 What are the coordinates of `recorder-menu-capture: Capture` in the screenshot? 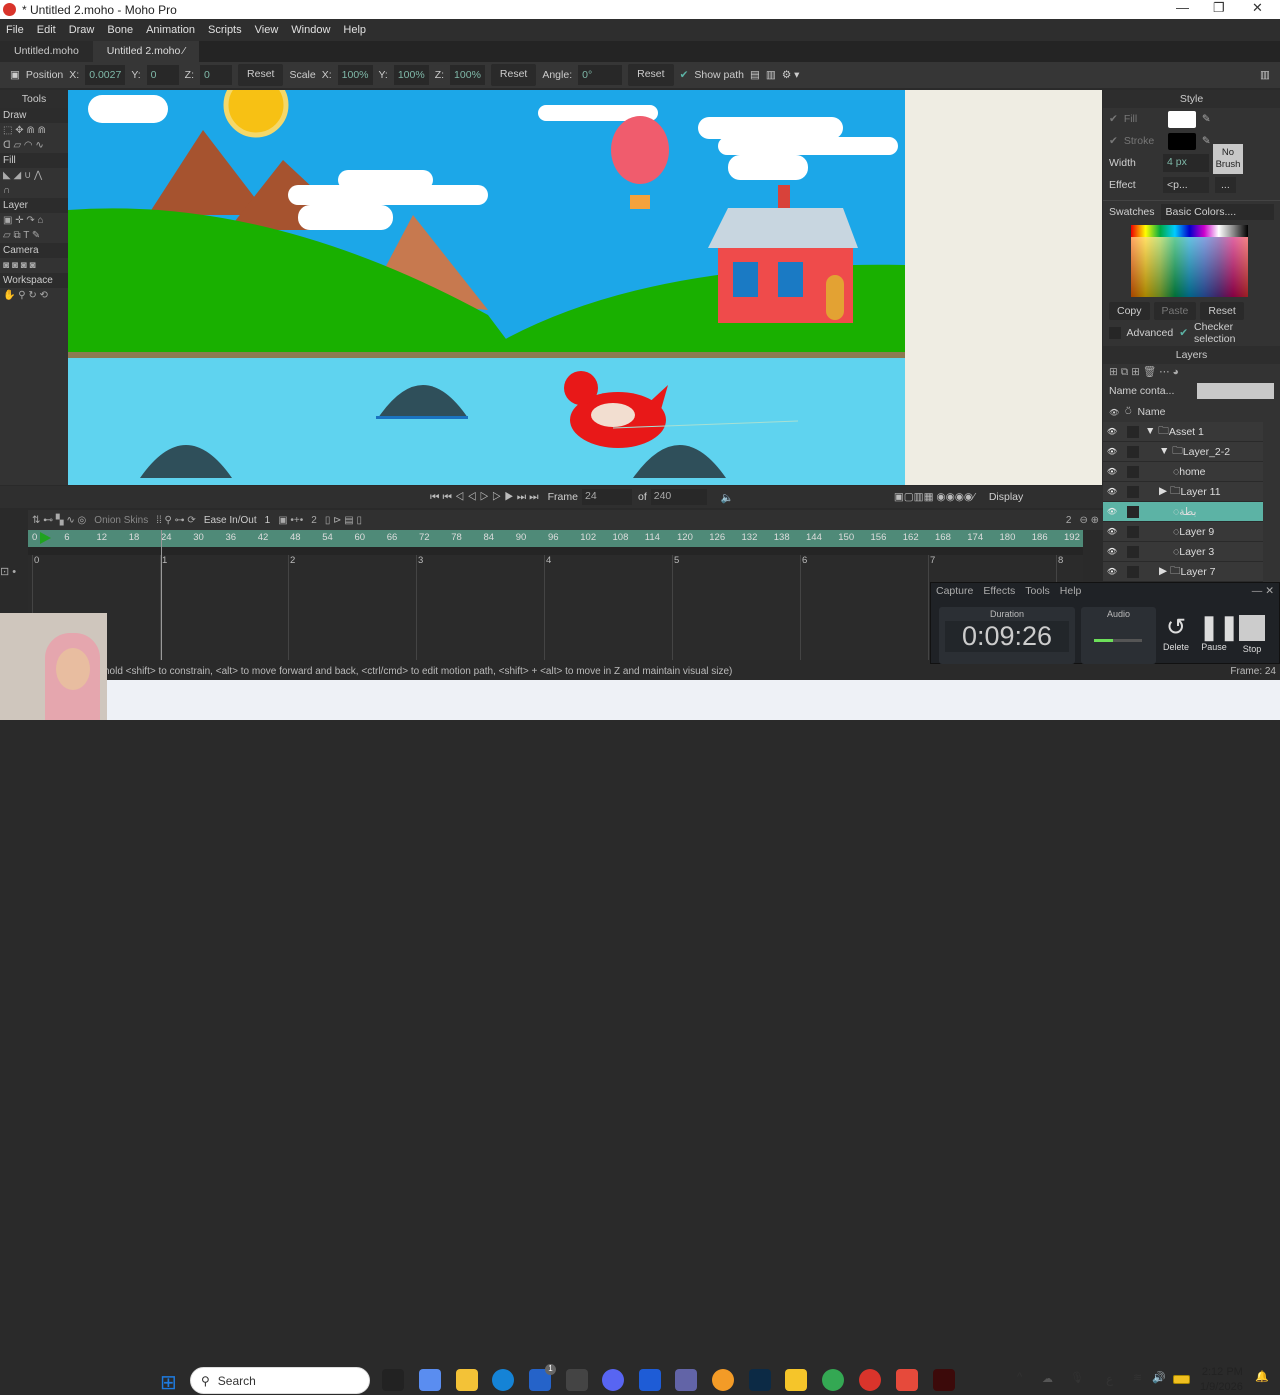 It's located at (954, 591).